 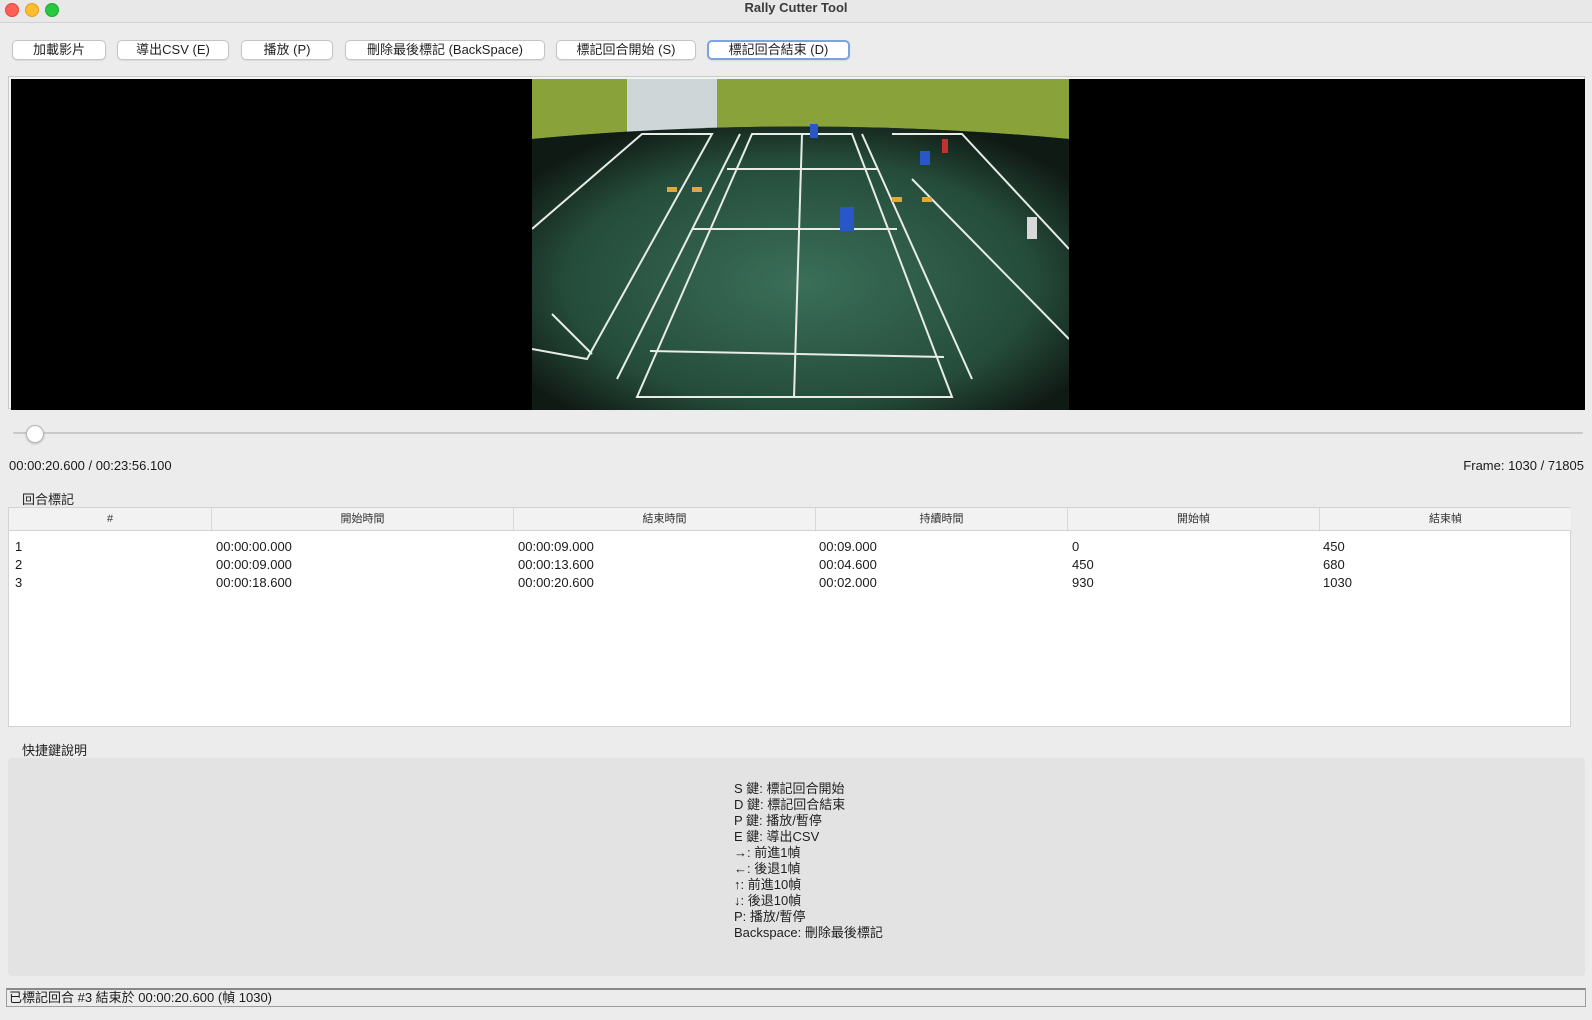 What do you see at coordinates (48, 499) in the screenshot?
I see `rallies-group-title: 回合標記` at bounding box center [48, 499].